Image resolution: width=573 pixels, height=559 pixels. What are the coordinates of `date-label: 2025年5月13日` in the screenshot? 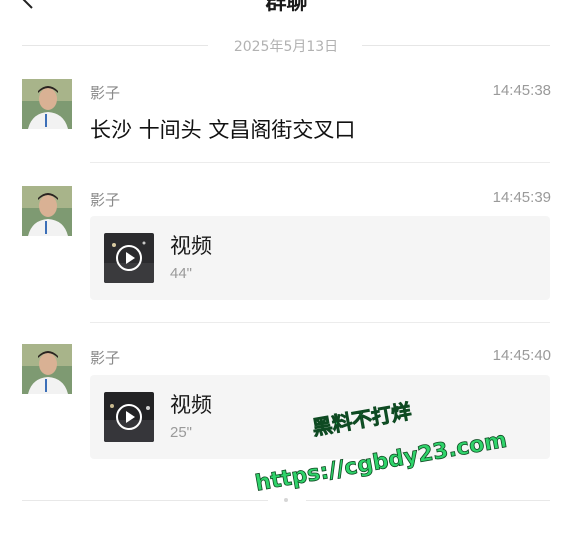 It's located at (286, 47).